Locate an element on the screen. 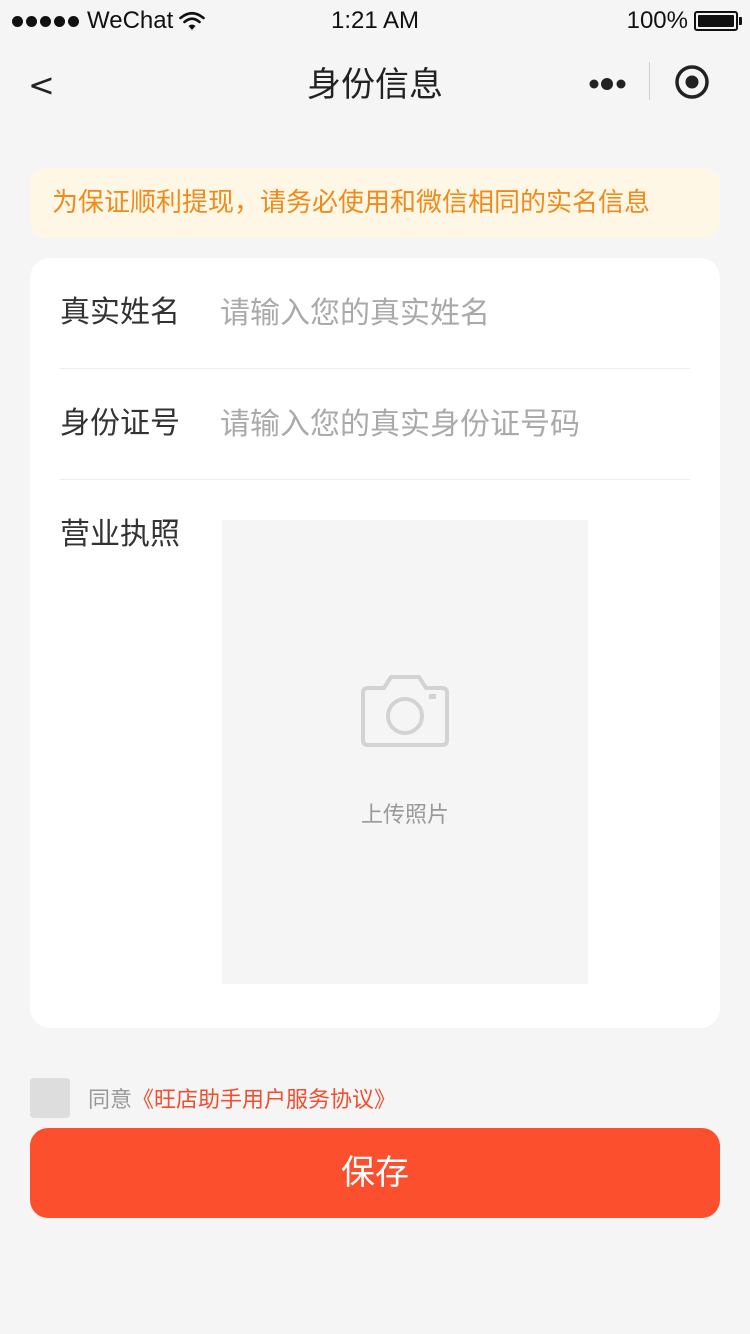 This screenshot has width=750, height=1334. notice-banner: 为保证顺利提现，请务必使用和微信相同的实名信息 is located at coordinates (375, 203).